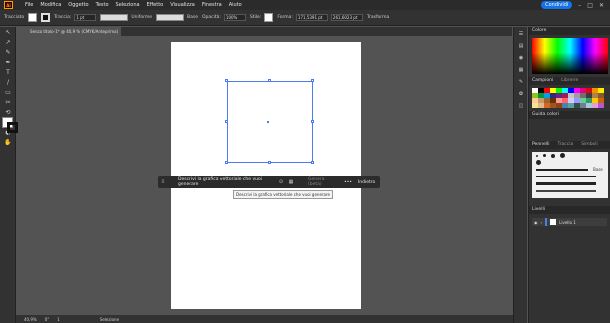 The image size is (610, 323). What do you see at coordinates (521, 95) in the screenshot?
I see `symbols-icon: ✿` at bounding box center [521, 95].